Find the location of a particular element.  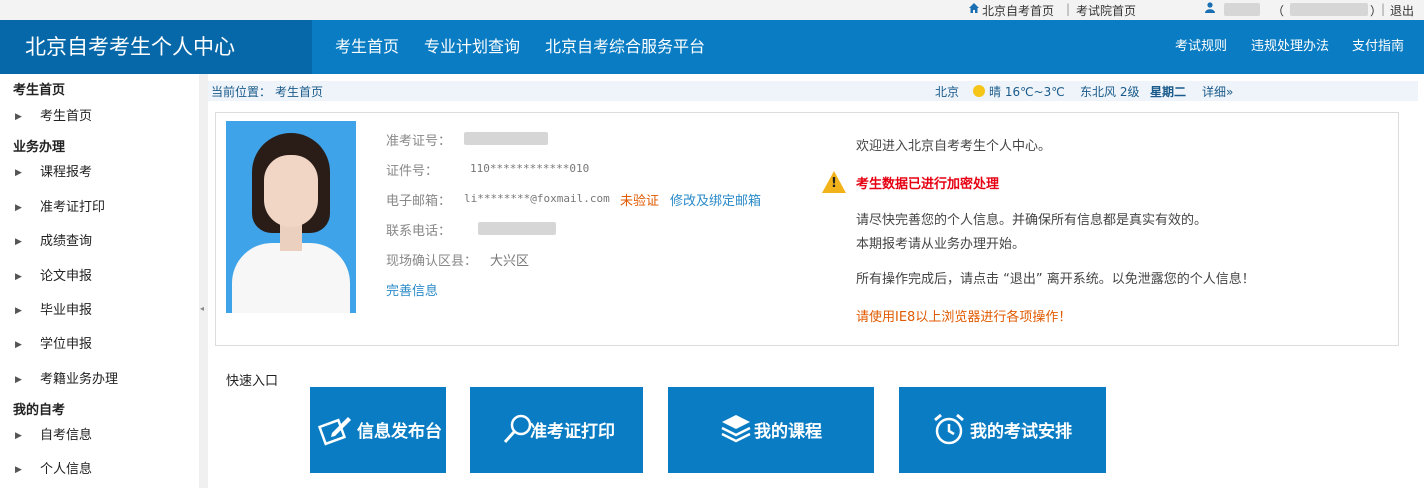

sidebar-item-score-query: ▶ 成绩查询 is located at coordinates (99, 242).